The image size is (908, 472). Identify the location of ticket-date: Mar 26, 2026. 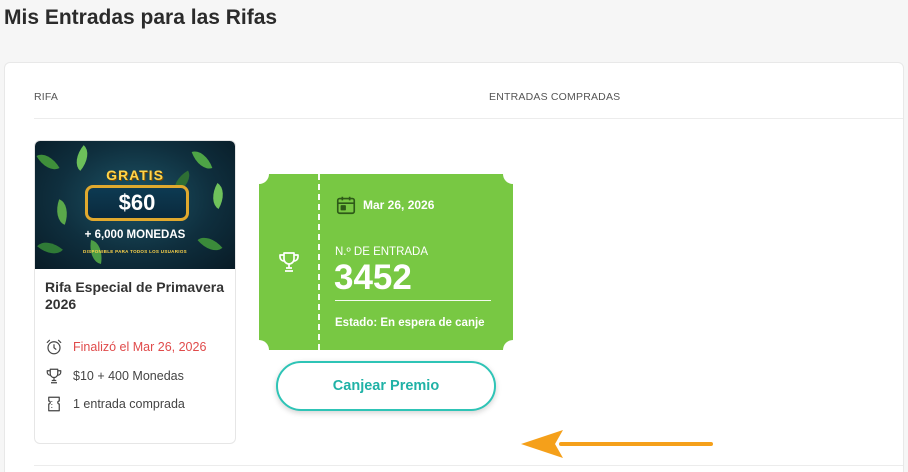
(399, 205).